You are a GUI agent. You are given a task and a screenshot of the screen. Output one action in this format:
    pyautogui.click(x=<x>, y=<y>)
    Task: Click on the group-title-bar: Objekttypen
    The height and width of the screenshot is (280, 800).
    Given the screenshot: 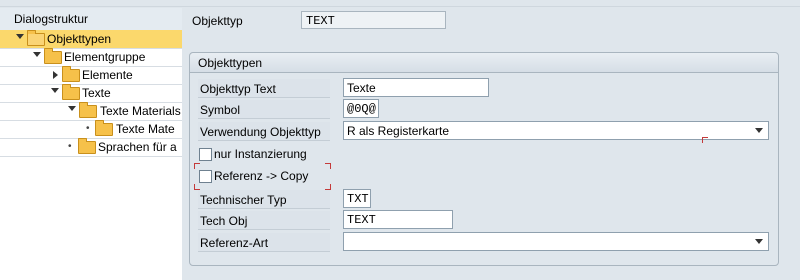 What is the action you would take?
    pyautogui.click(x=484, y=63)
    